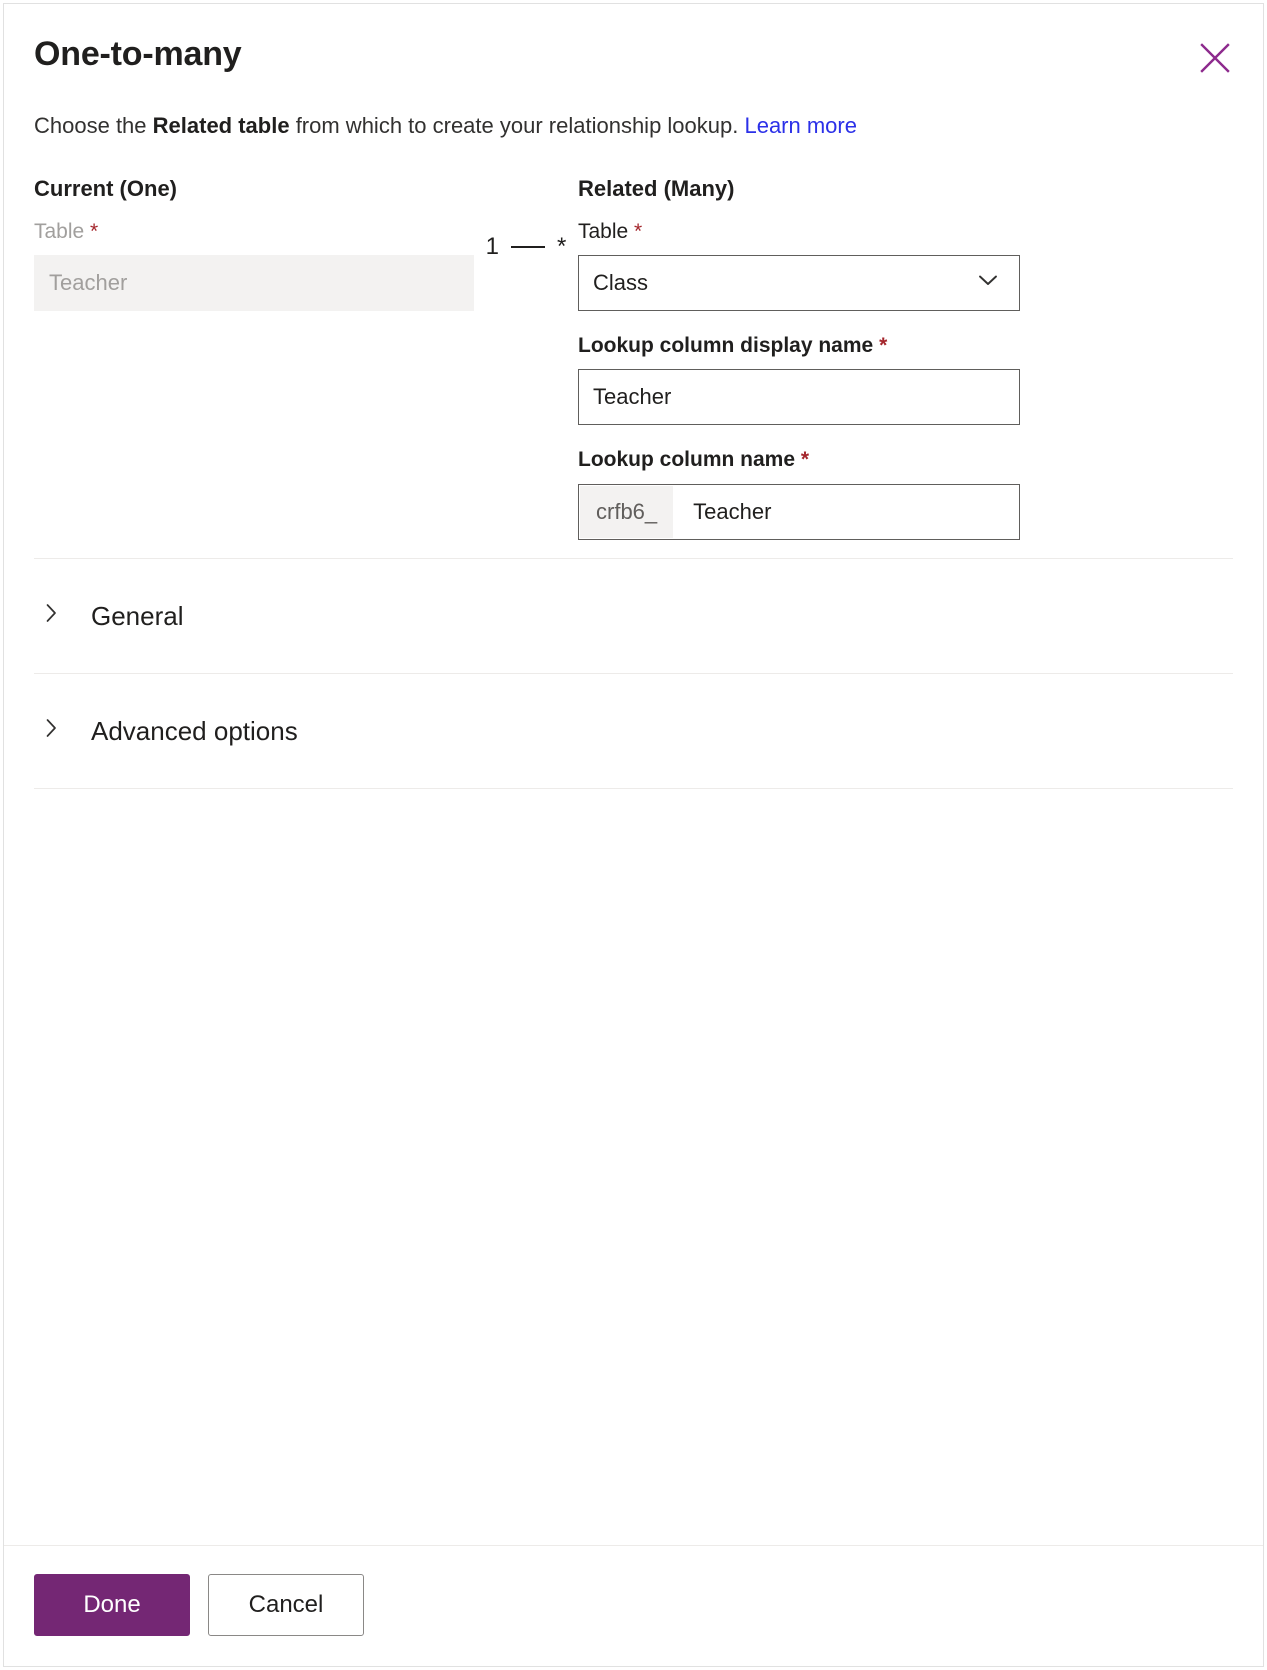 The width and height of the screenshot is (1267, 1670). What do you see at coordinates (633, 1605) in the screenshot?
I see `dialog-footer: Done Cancel` at bounding box center [633, 1605].